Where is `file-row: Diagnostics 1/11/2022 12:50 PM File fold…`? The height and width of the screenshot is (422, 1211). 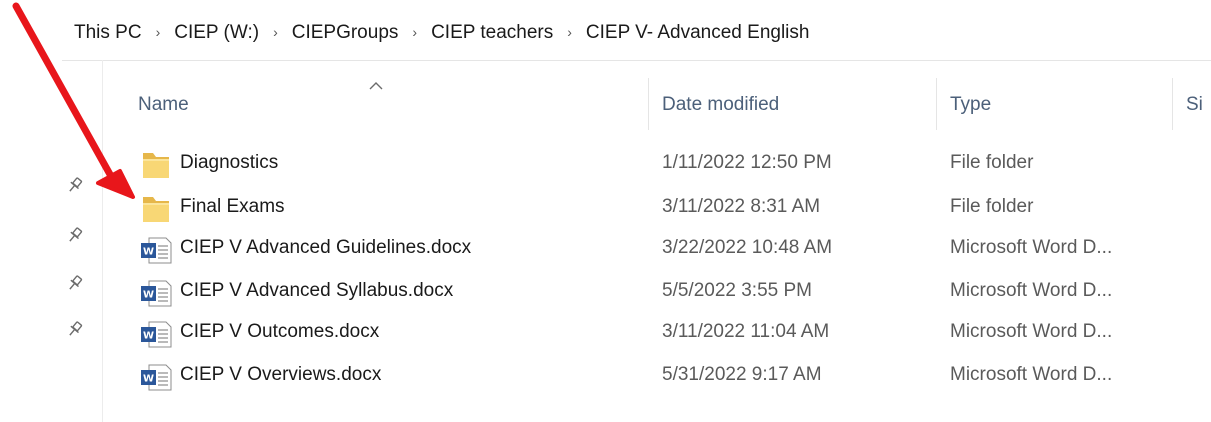 file-row: Diagnostics 1/11/2022 12:50 PM File fold… is located at coordinates (674, 164).